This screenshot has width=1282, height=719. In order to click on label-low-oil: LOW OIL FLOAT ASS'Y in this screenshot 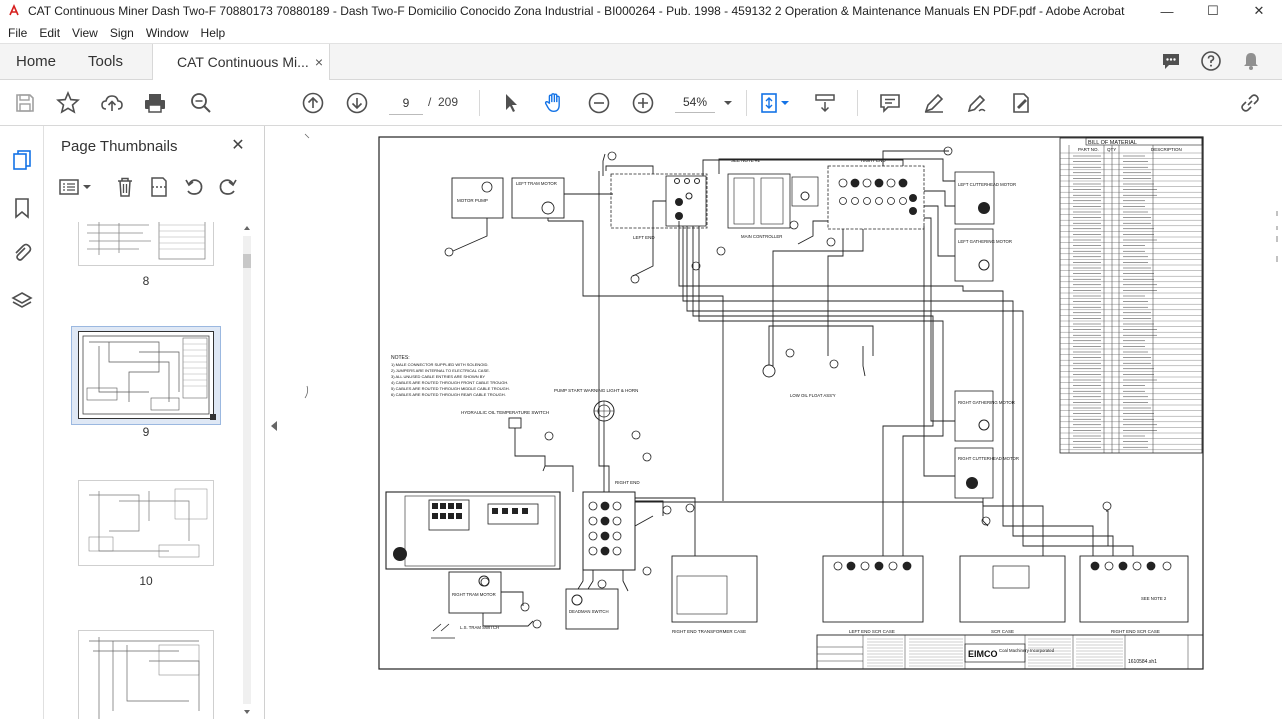, I will do `click(813, 395)`.